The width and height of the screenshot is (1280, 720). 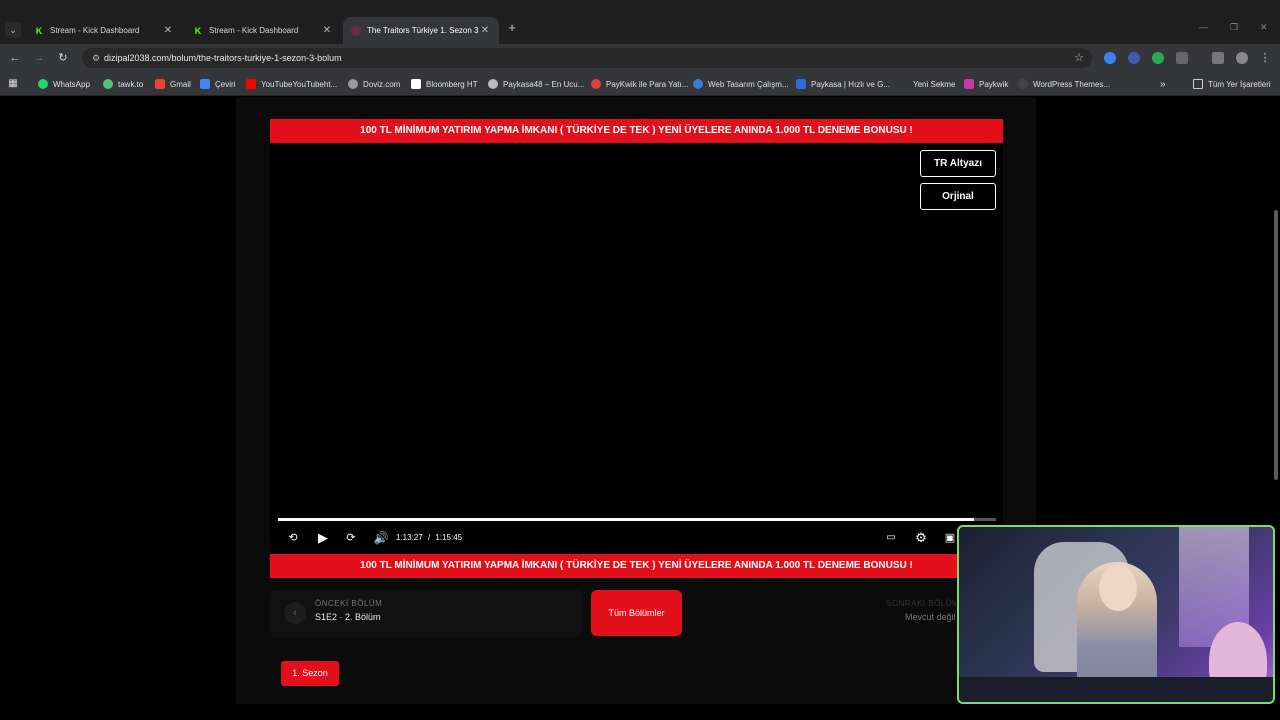 What do you see at coordinates (698, 84) in the screenshot?
I see `web-icon` at bounding box center [698, 84].